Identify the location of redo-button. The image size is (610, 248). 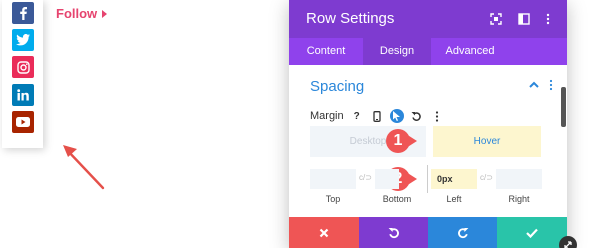
(463, 232).